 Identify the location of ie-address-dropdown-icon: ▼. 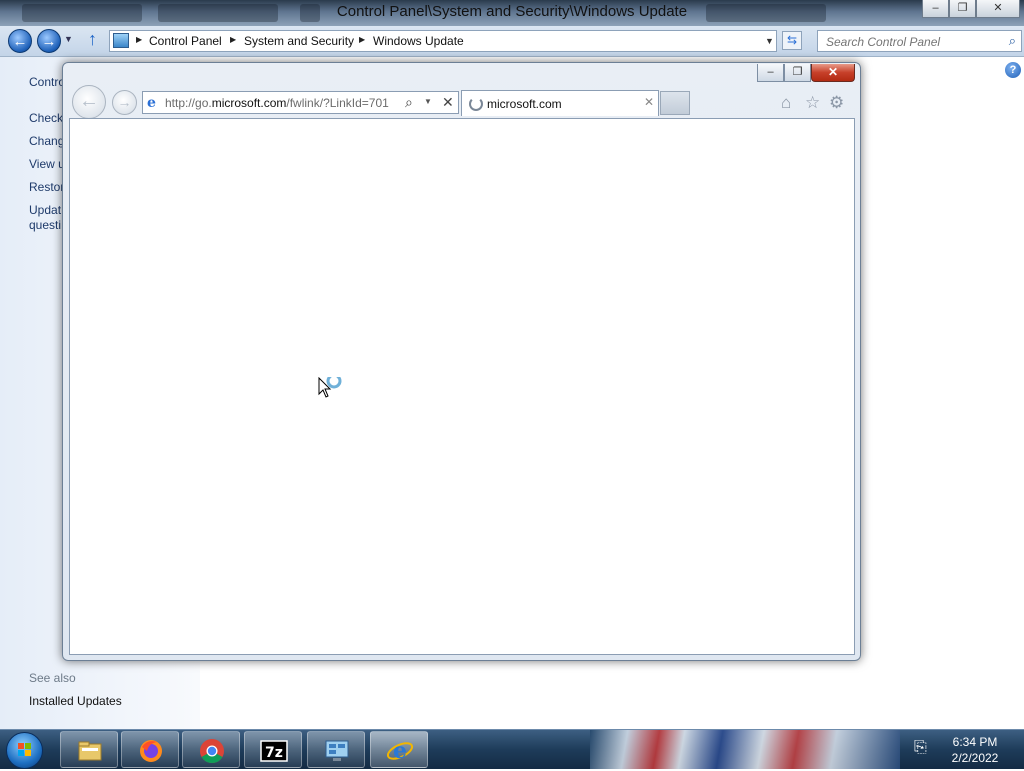
(428, 101).